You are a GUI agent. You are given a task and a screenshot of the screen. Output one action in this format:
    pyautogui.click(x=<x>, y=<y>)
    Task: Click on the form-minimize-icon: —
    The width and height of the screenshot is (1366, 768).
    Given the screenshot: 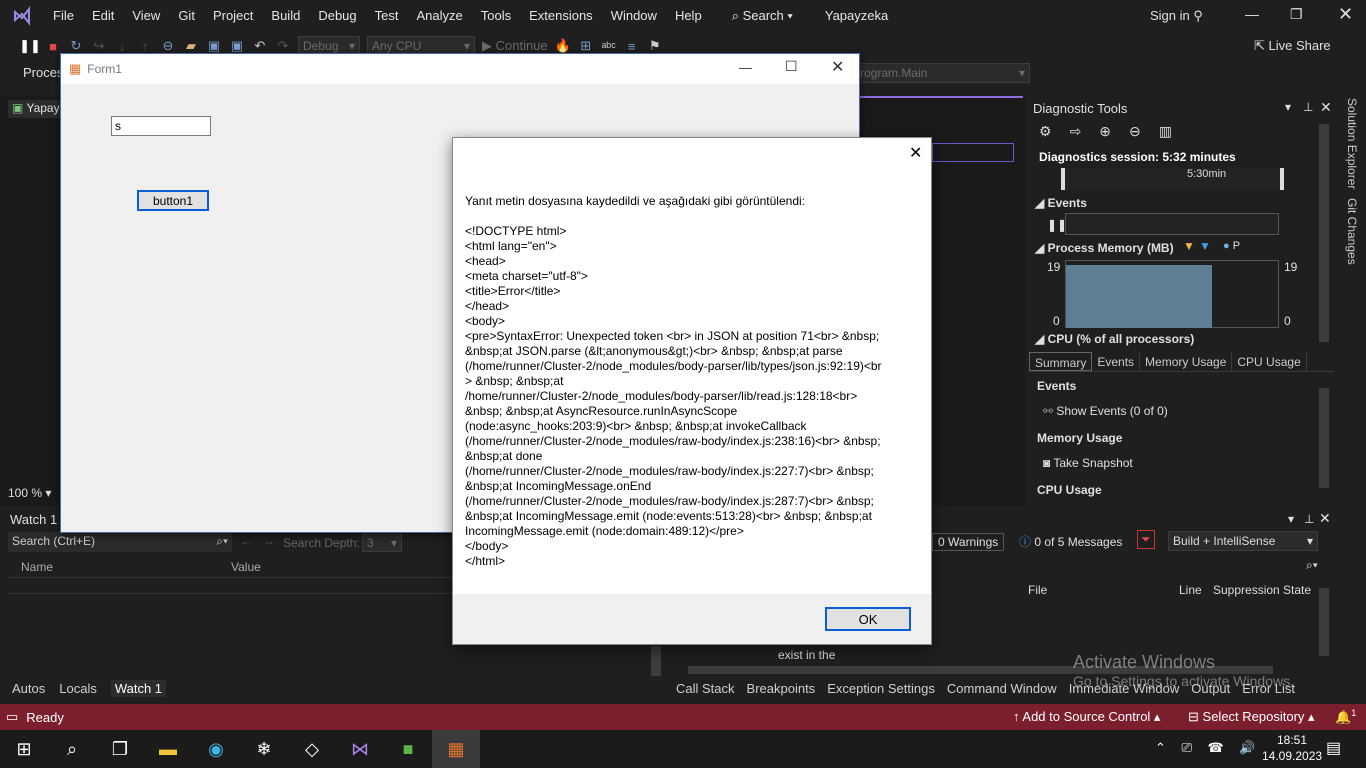 What is the action you would take?
    pyautogui.click(x=745, y=67)
    